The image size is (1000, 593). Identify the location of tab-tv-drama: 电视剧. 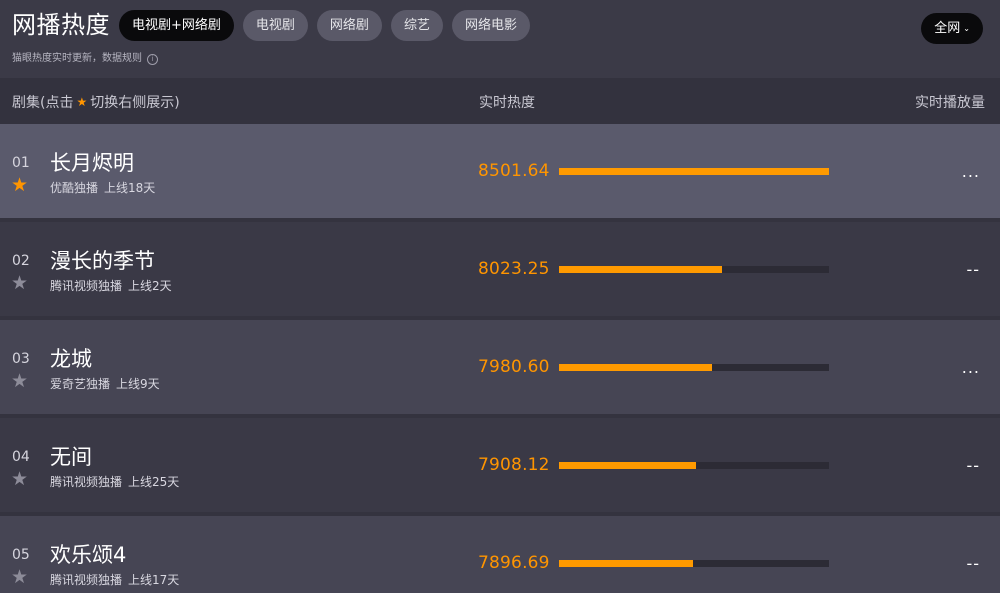
(275, 25).